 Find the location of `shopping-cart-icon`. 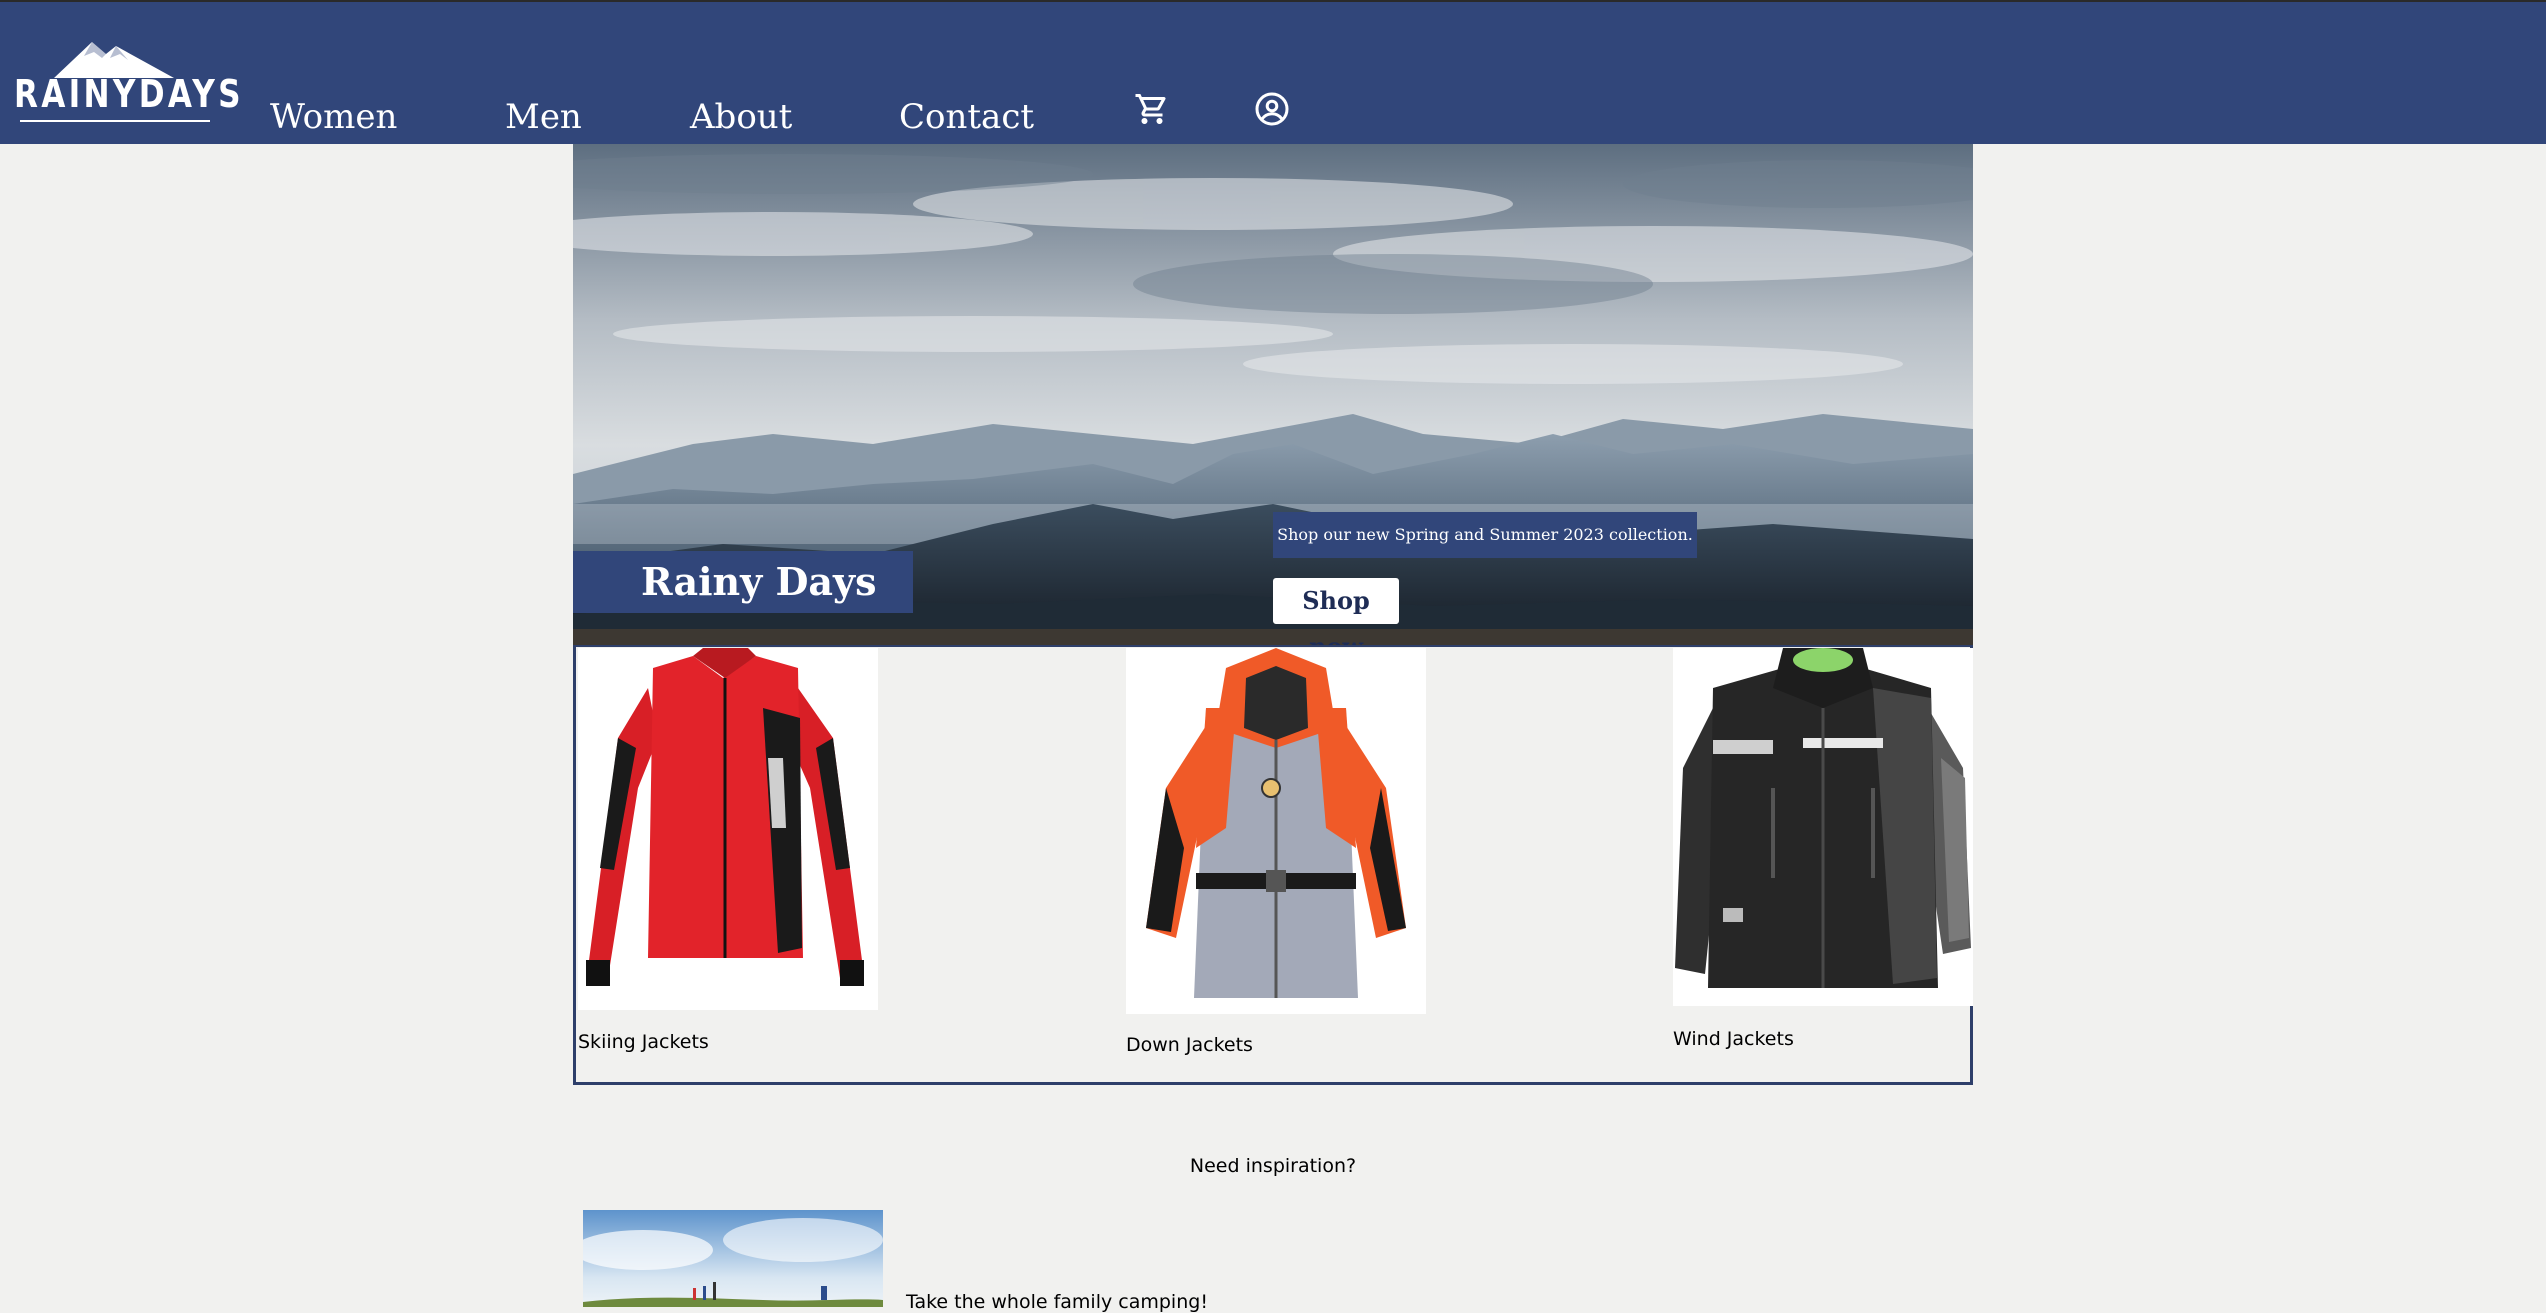

shopping-cart-icon is located at coordinates (1152, 109).